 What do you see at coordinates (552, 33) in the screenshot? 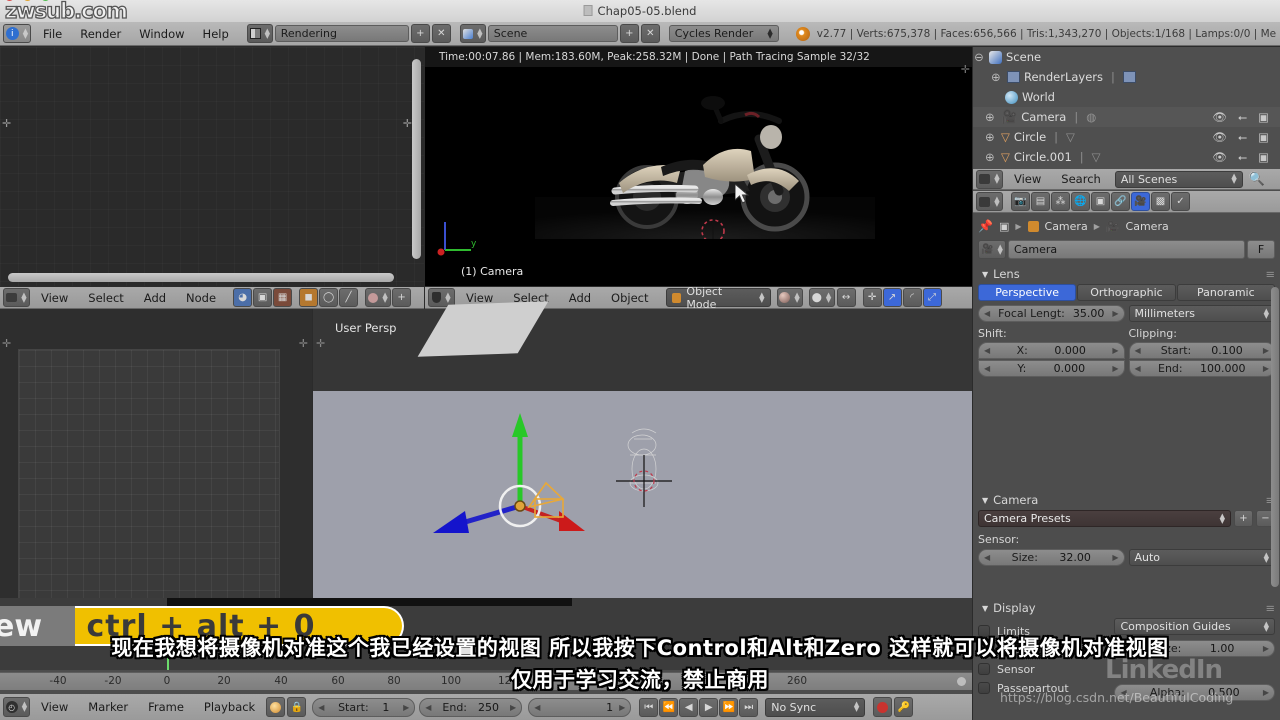
I see `scene-name-field: Scene` at bounding box center [552, 33].